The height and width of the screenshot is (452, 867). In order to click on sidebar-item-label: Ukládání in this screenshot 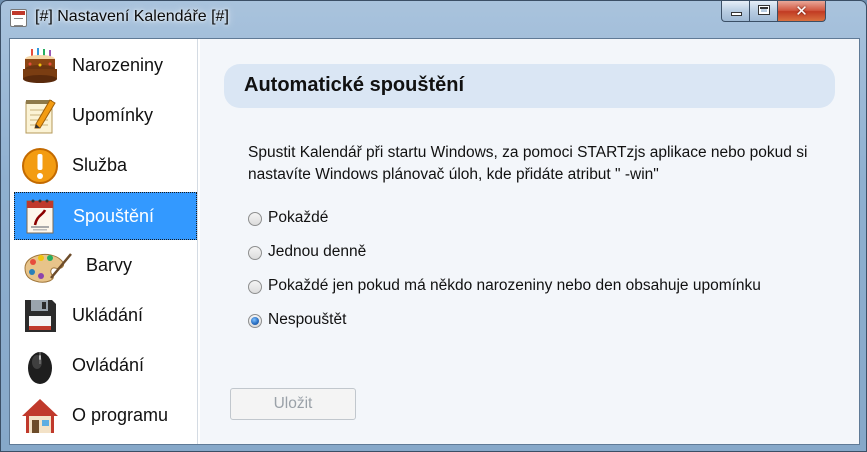, I will do `click(108, 315)`.